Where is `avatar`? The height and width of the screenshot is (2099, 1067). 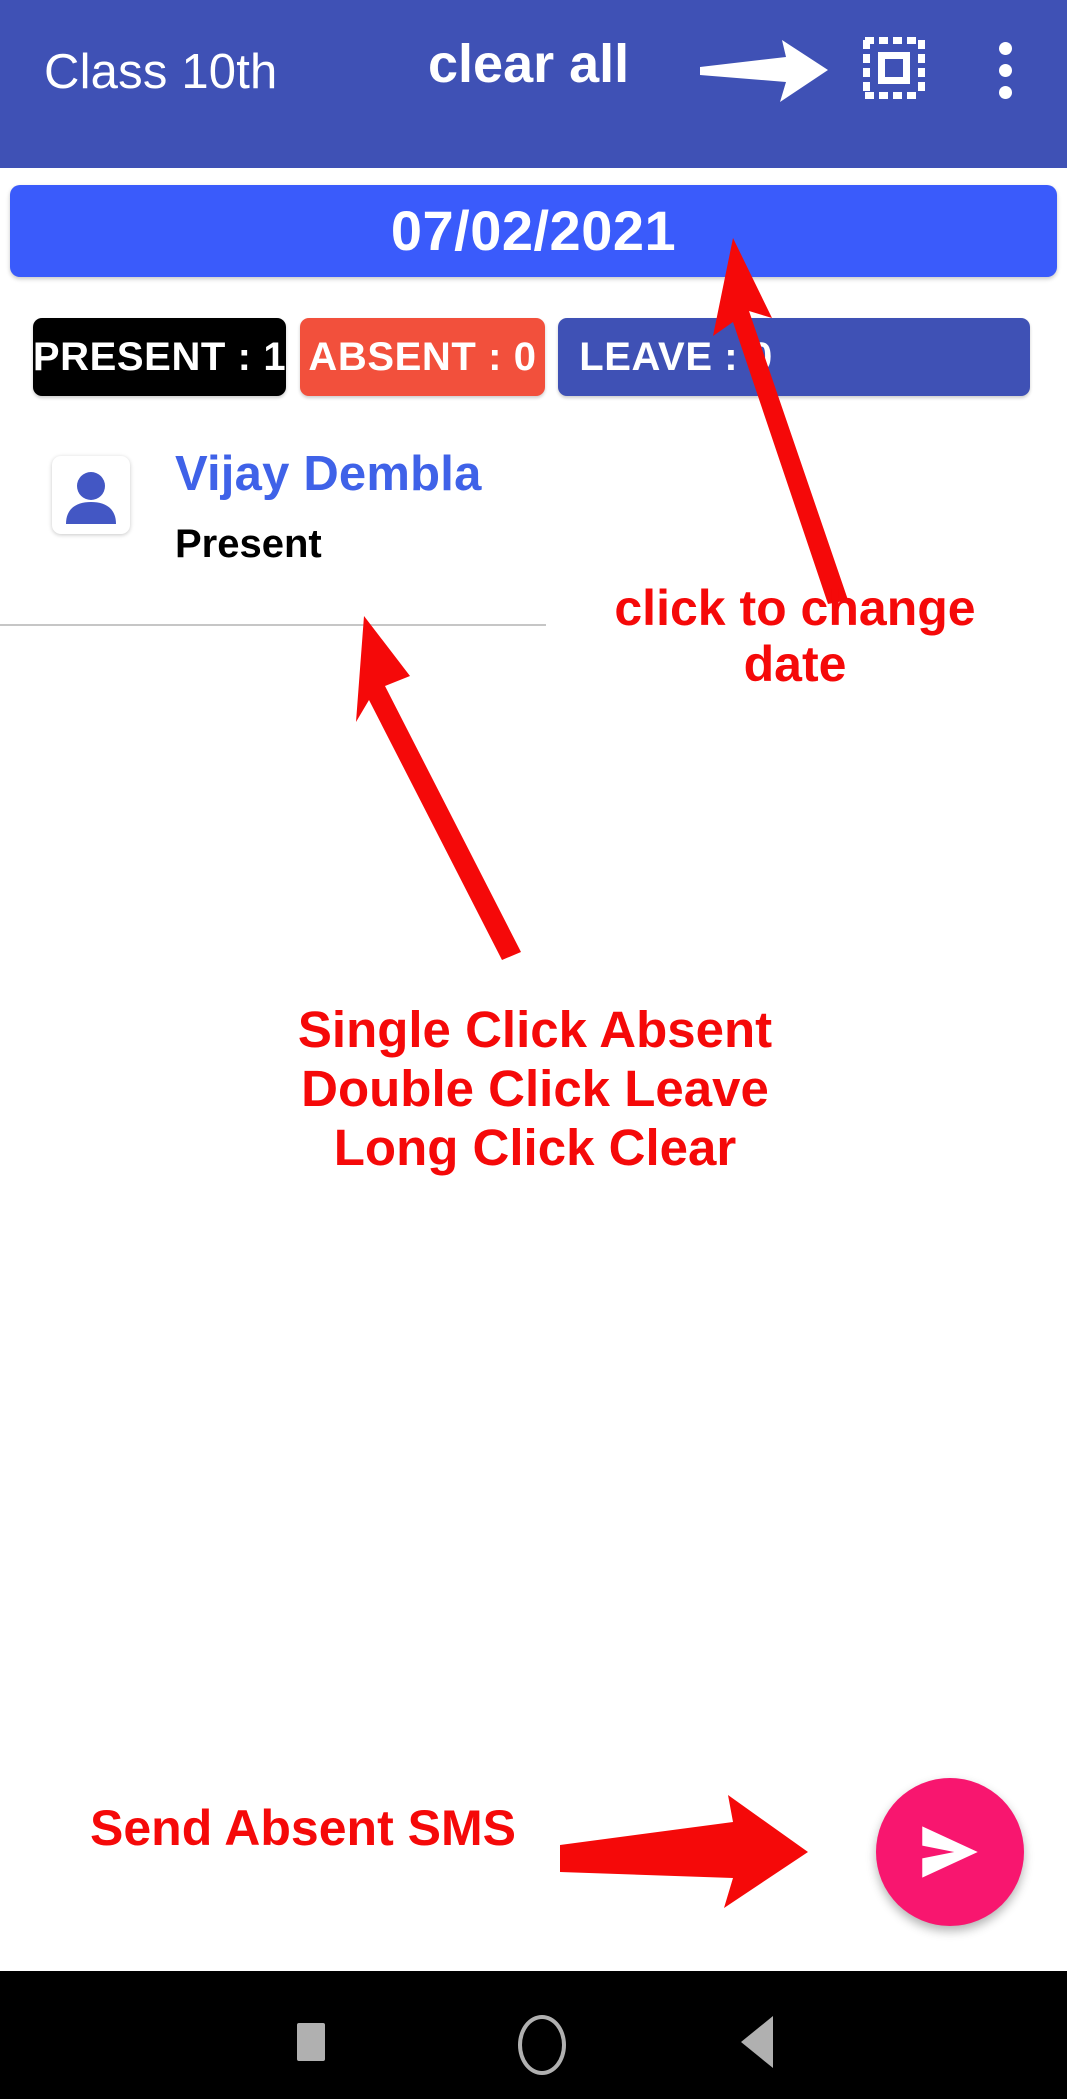 avatar is located at coordinates (91, 495).